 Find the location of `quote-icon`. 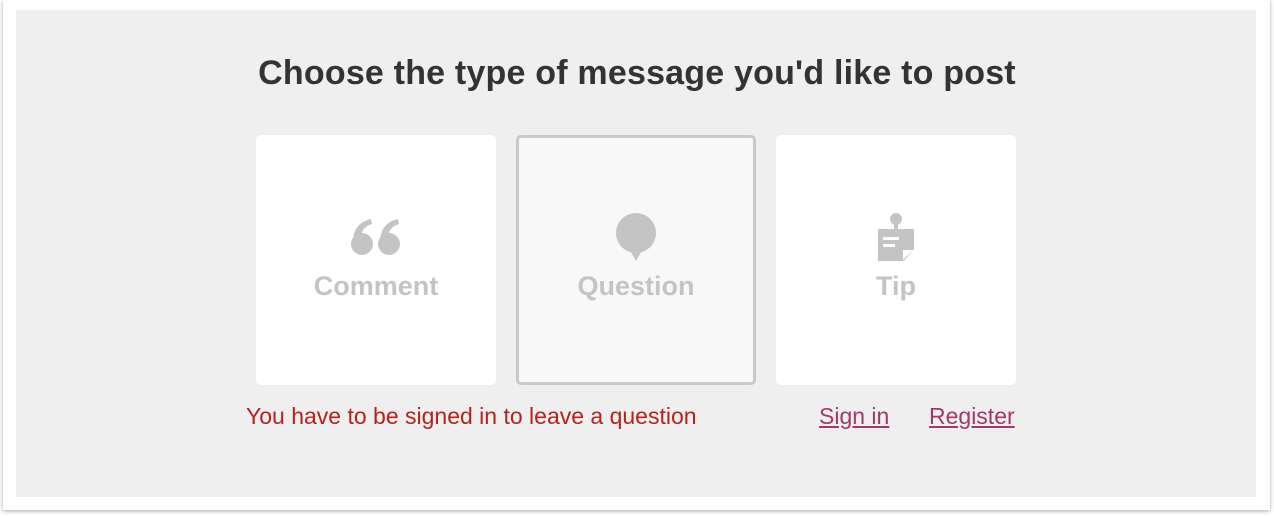

quote-icon is located at coordinates (376, 238).